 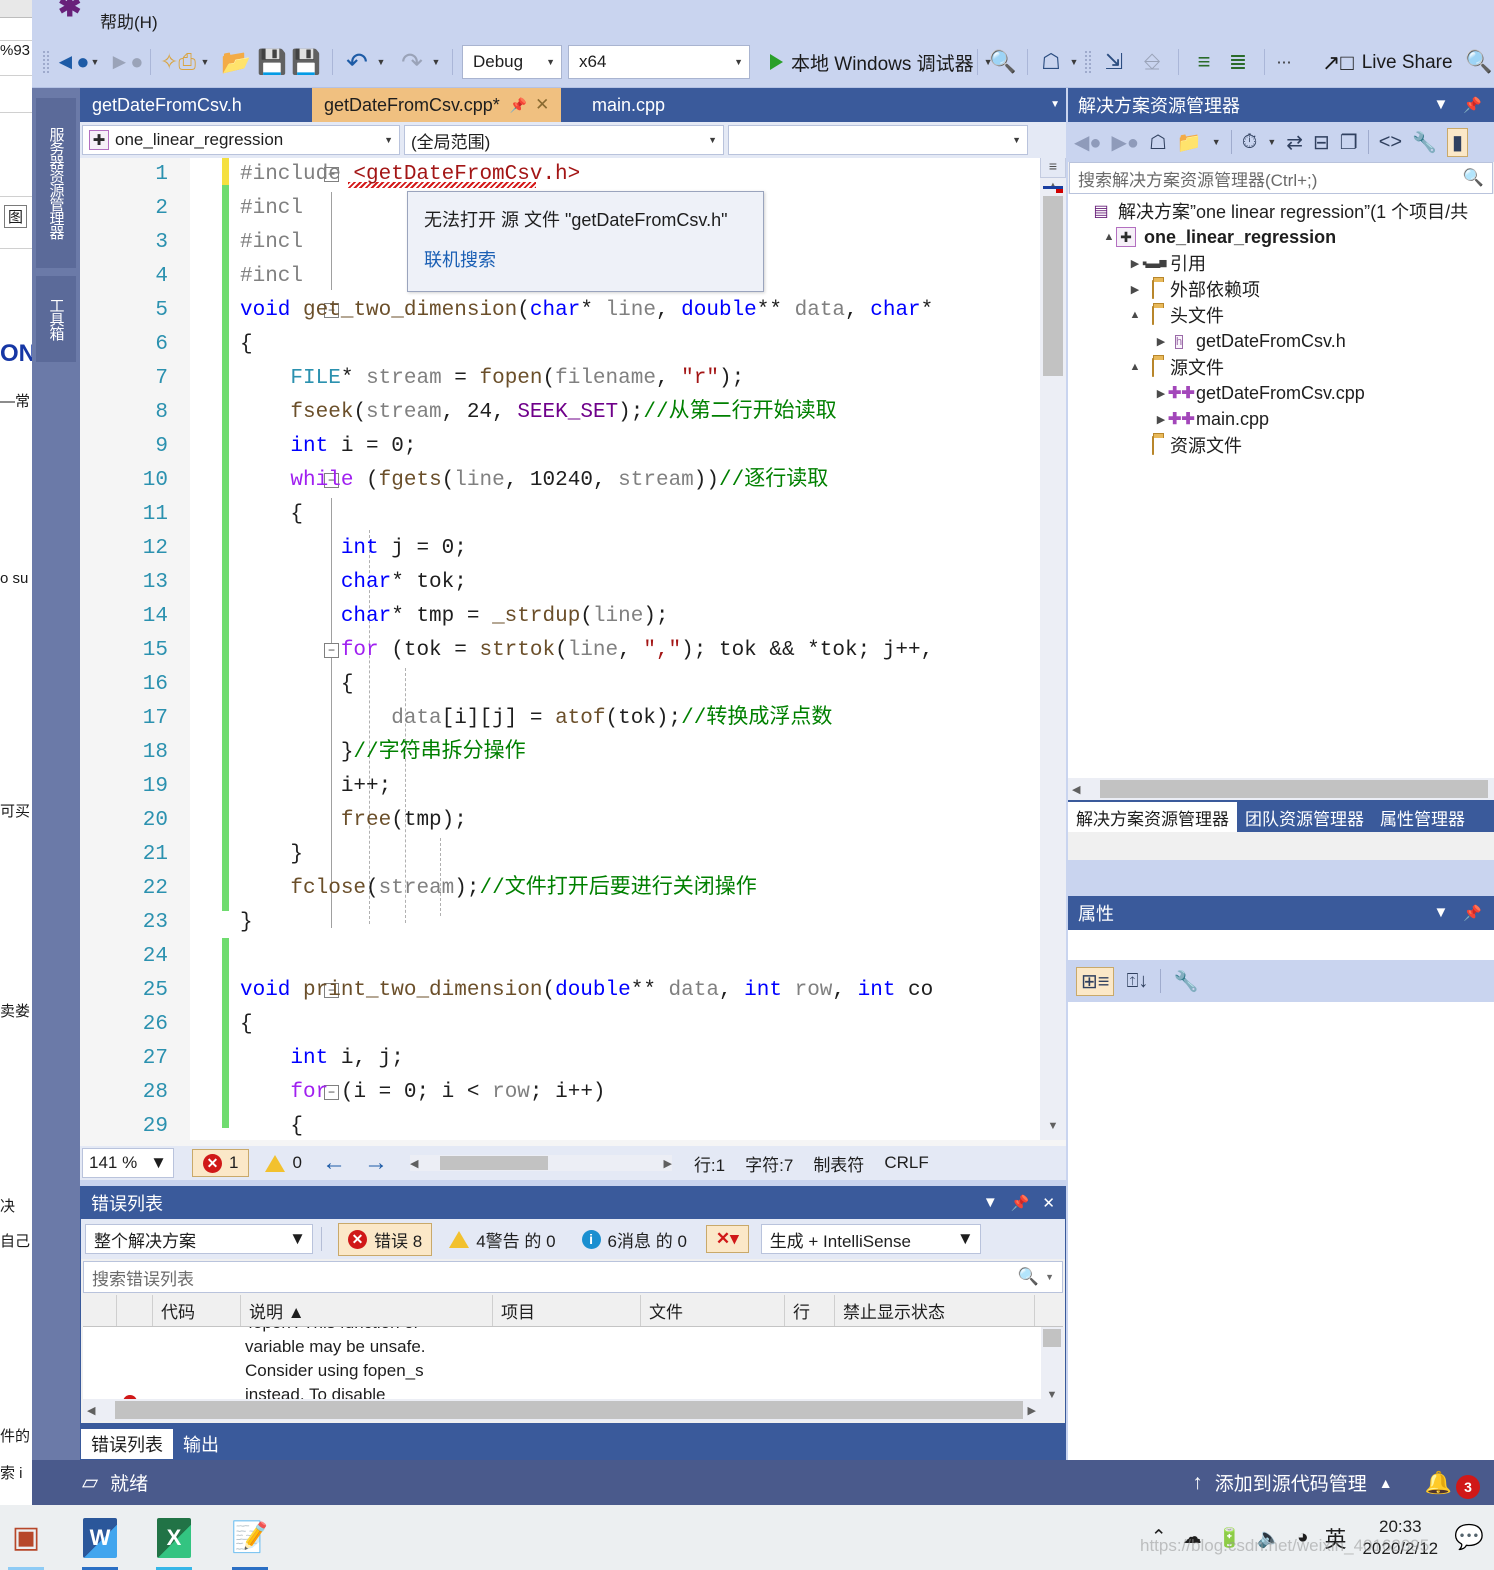 I want to click on pin-tab-icon: 📌, so click(x=518, y=105).